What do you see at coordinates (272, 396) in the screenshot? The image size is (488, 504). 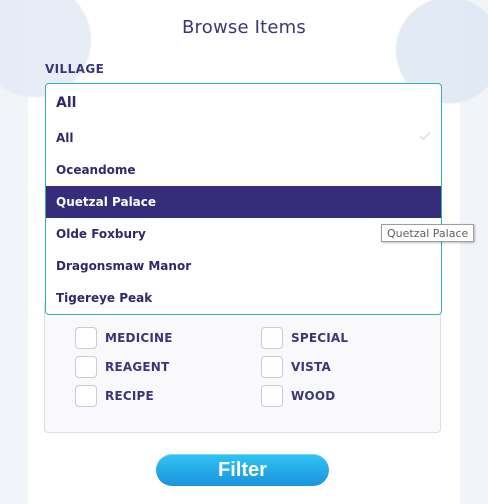 I see `checkbox-wood` at bounding box center [272, 396].